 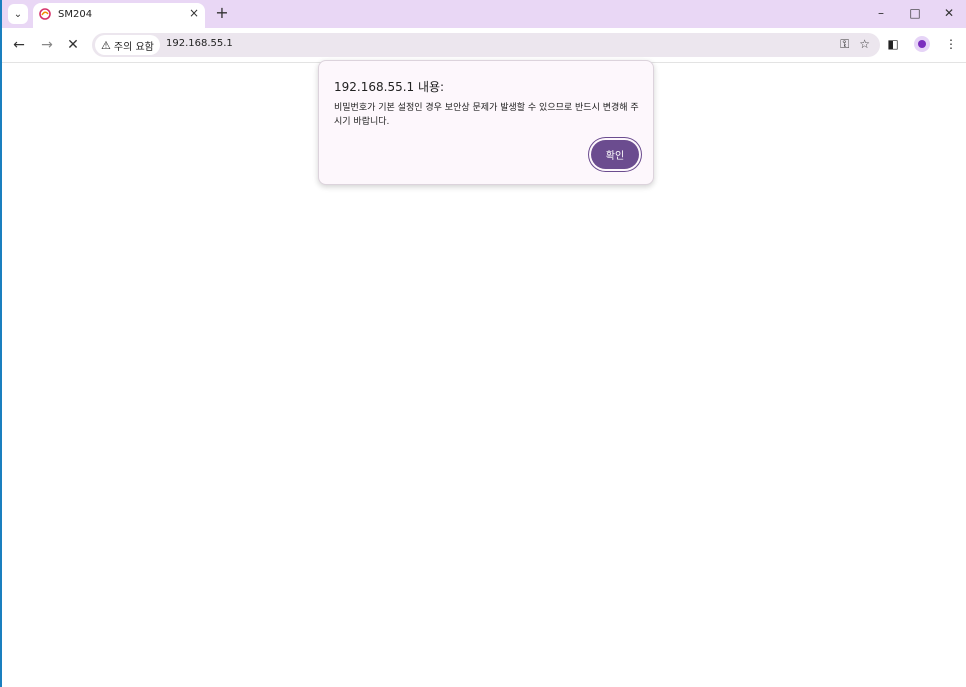 I want to click on forward-button: →, so click(x=47, y=45).